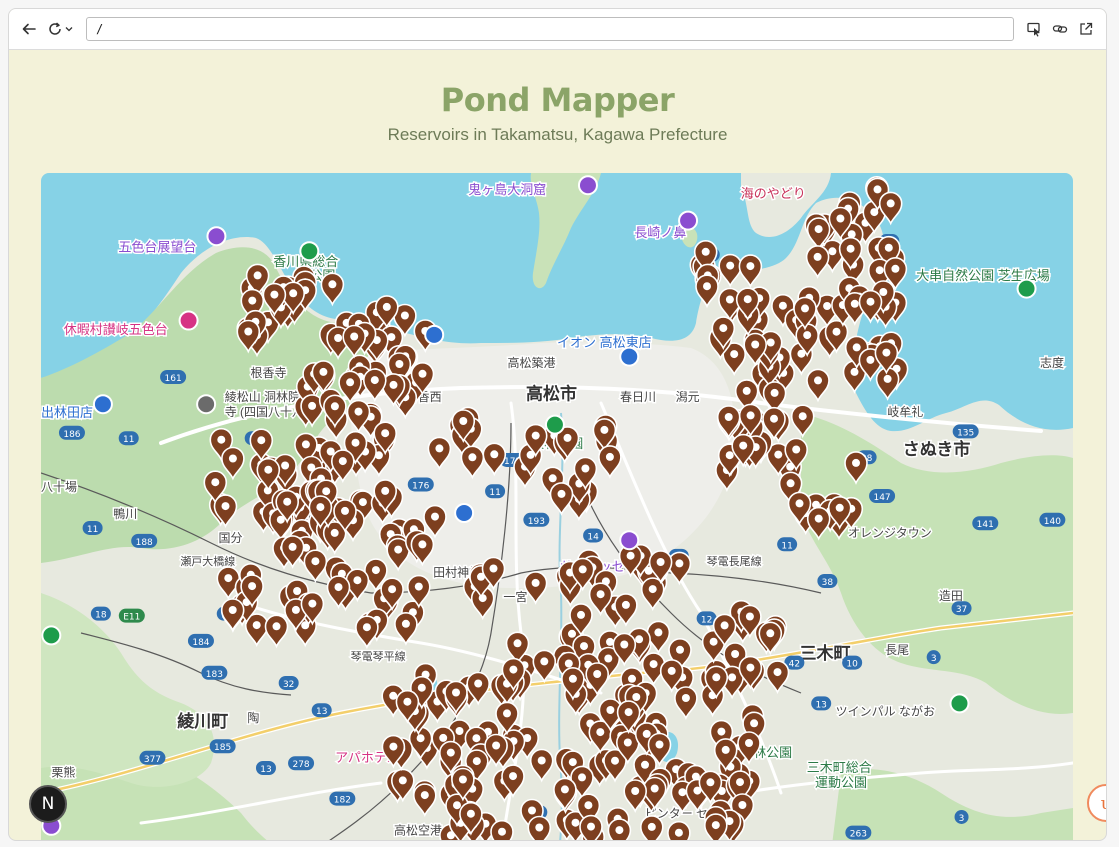 Image resolution: width=1119 pixels, height=847 pixels. I want to click on map-label-kamogawa: 鴨川, so click(125, 514).